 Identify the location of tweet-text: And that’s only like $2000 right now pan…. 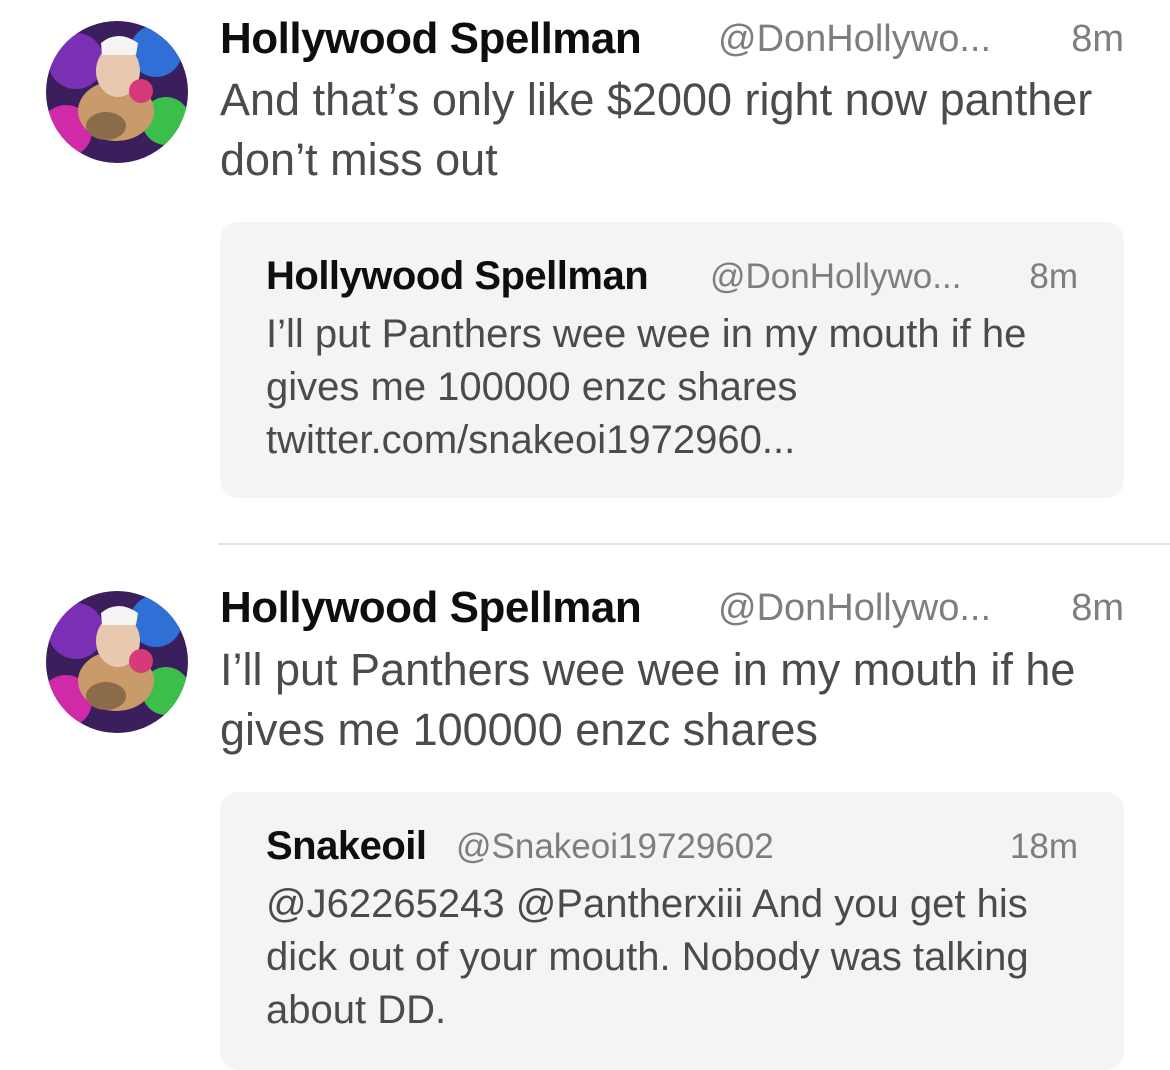
(656, 129).